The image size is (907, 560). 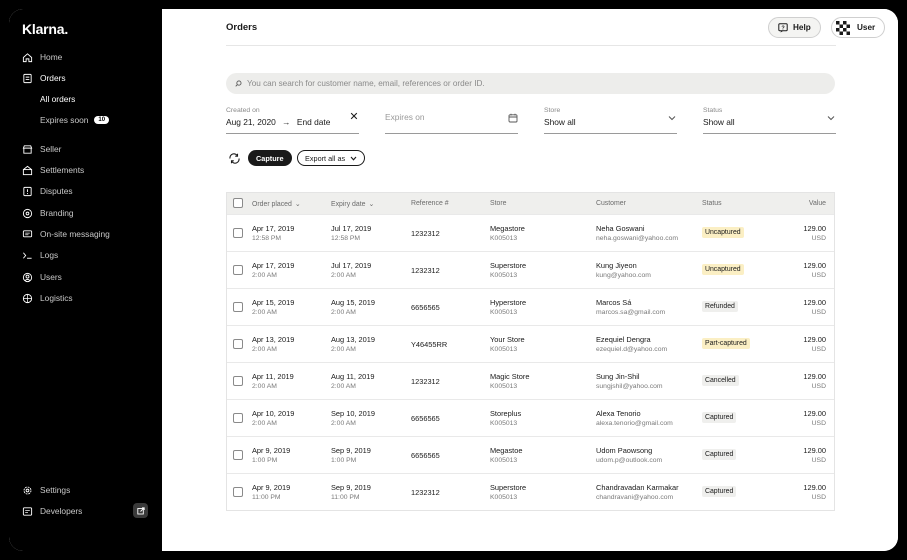 I want to click on order-placed-cell: Apr 9, 2019 11:00 PM, so click(x=271, y=492).